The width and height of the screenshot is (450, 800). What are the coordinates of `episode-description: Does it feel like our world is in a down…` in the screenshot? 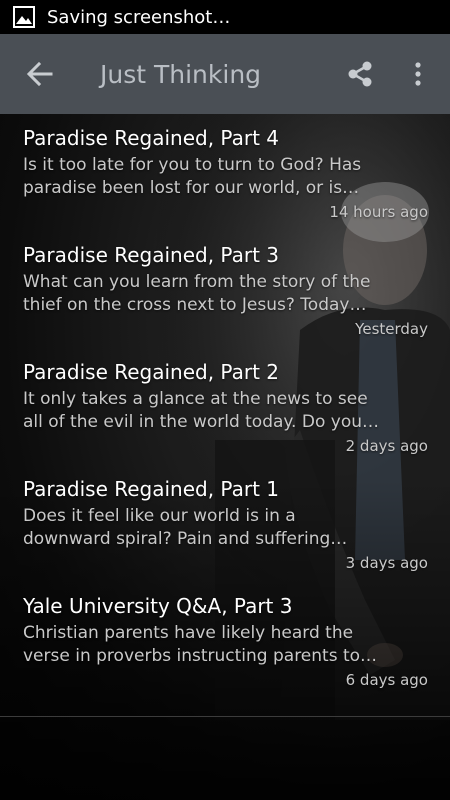 It's located at (203, 528).